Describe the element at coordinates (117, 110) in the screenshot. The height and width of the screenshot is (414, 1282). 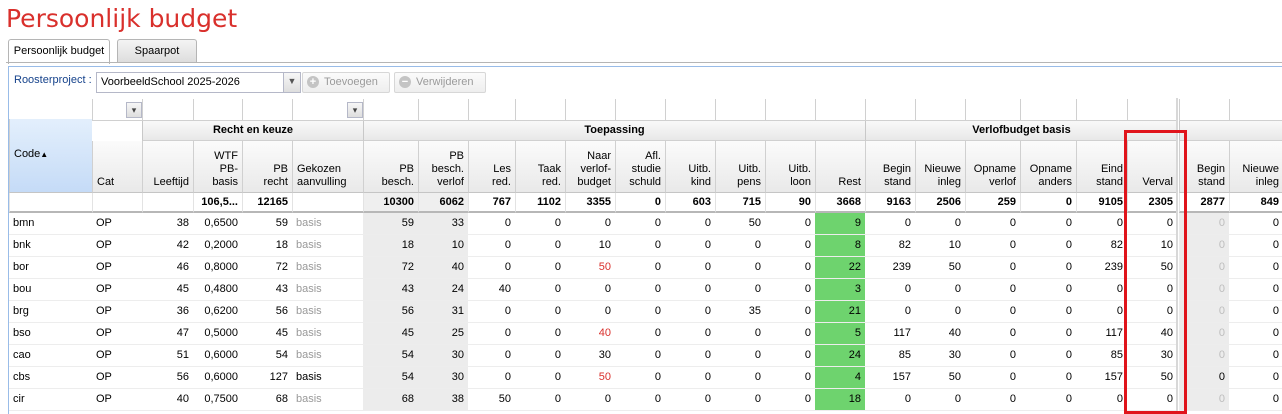
I see `filter-cat: ▾` at that location.